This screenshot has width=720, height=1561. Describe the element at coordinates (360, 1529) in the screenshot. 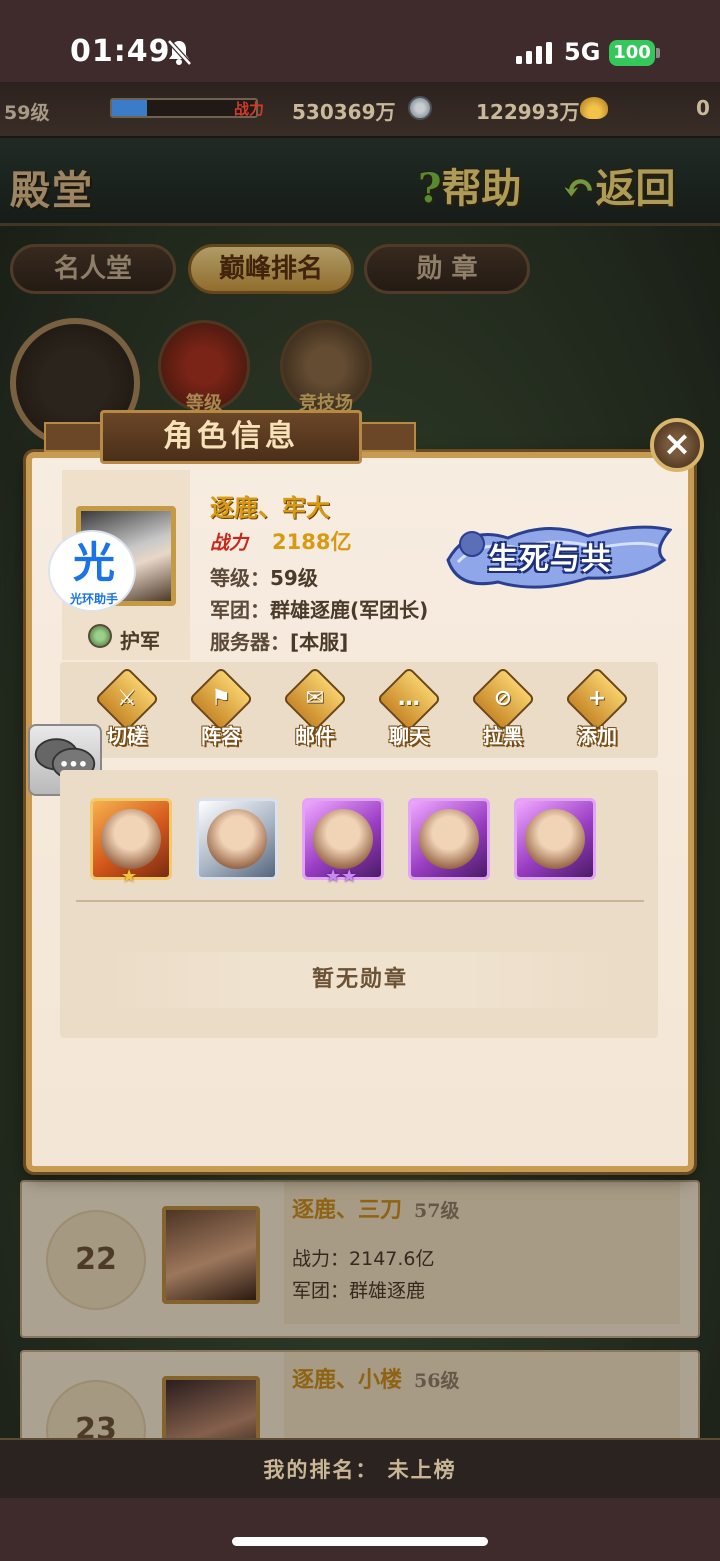

I see `bottom-safe-area` at that location.